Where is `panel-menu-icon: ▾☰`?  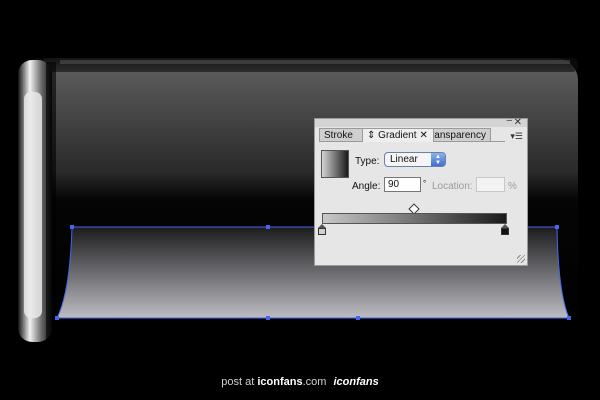
panel-menu-icon: ▾☰ is located at coordinates (516, 136).